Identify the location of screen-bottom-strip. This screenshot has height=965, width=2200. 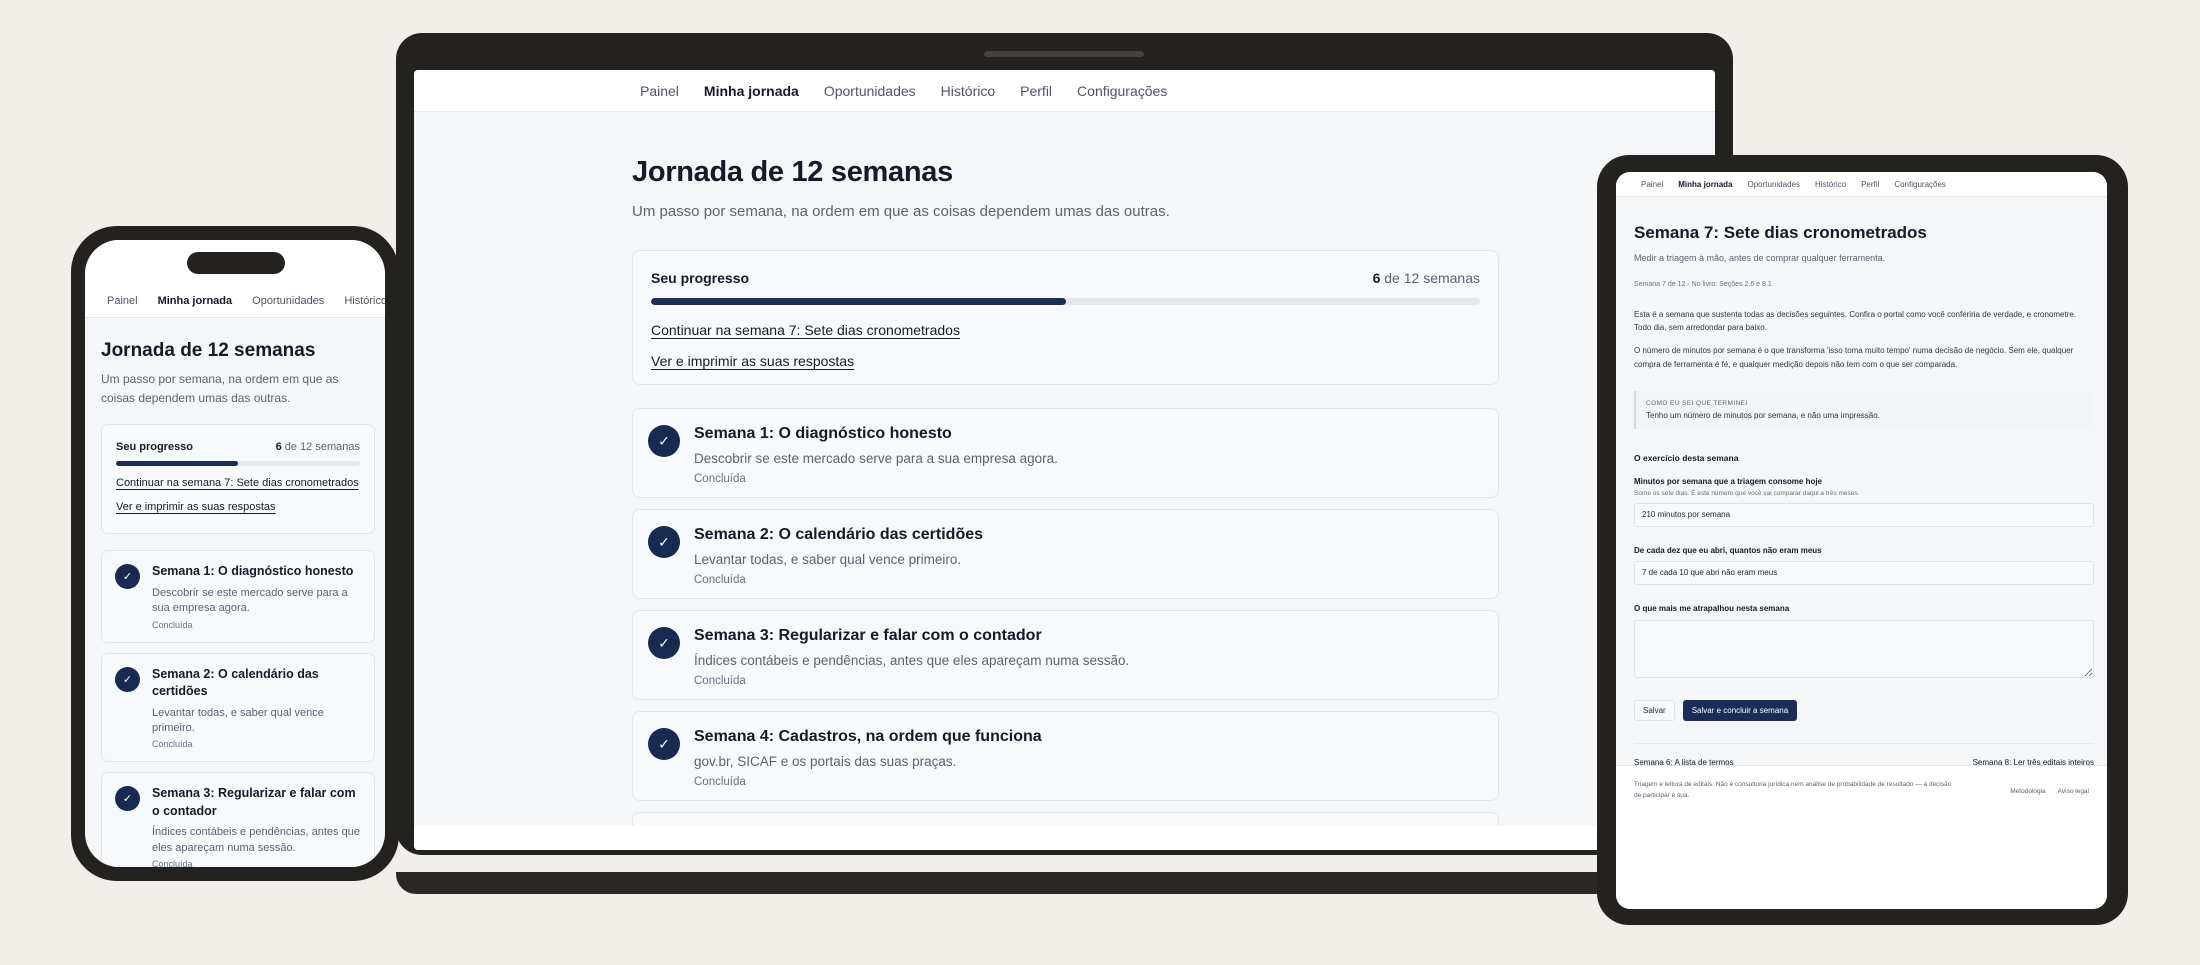
(1064, 838).